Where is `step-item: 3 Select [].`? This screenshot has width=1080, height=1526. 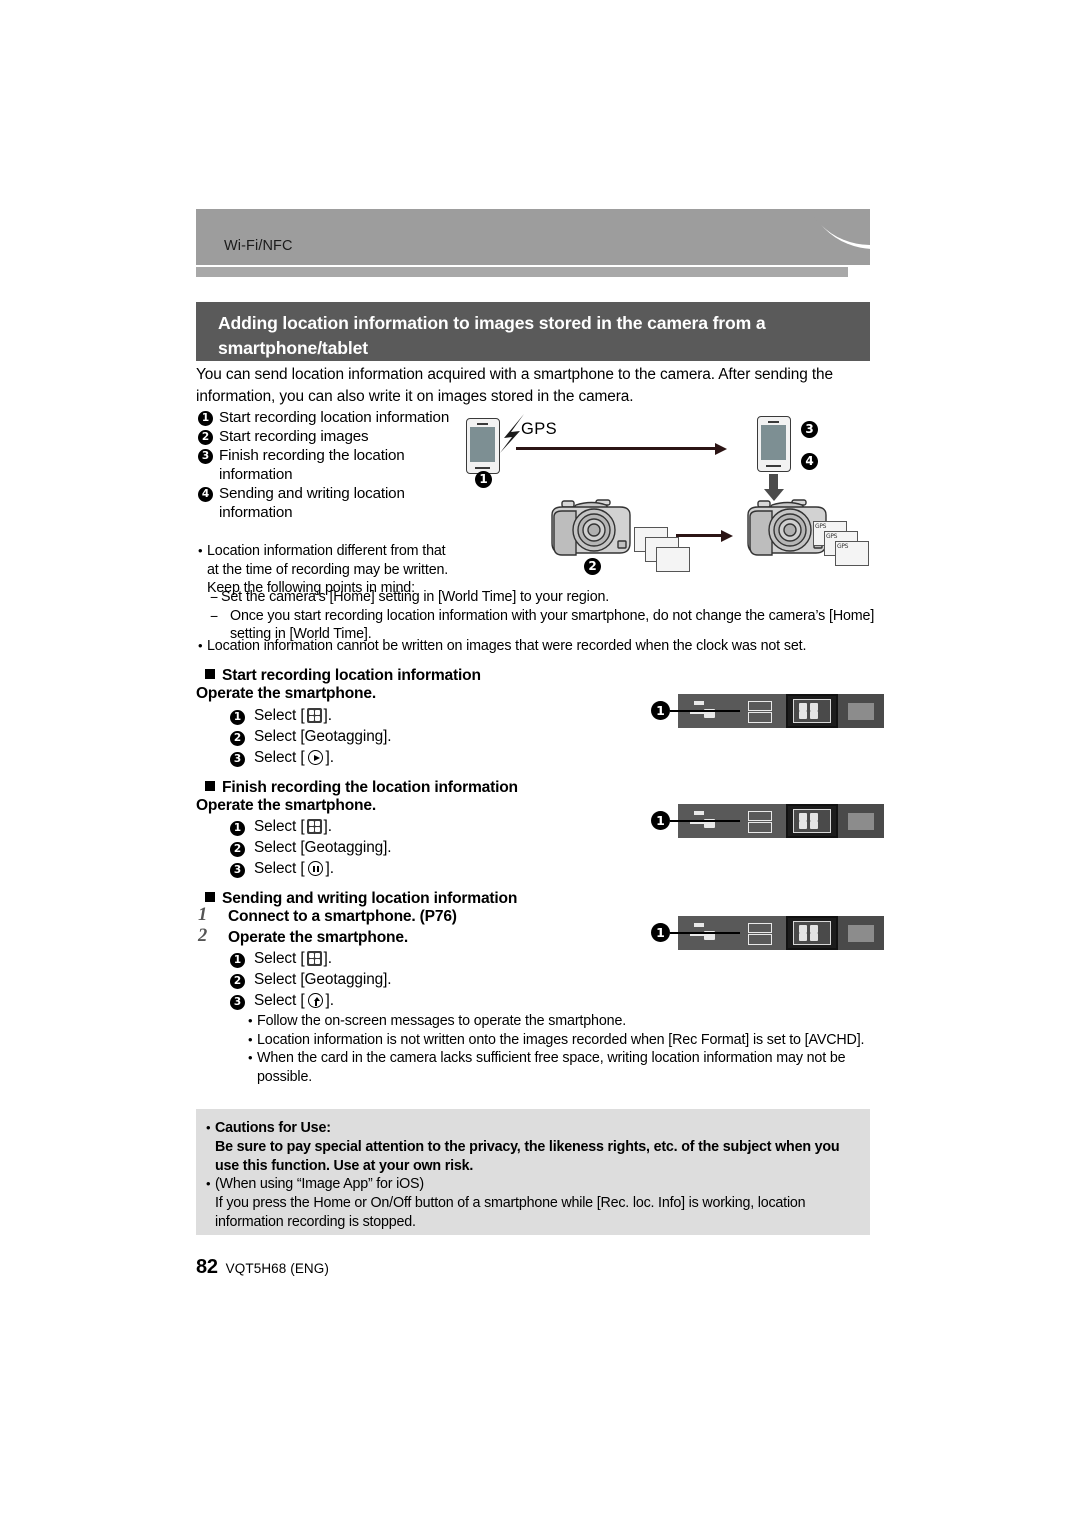 step-item: 3 Select []. is located at coordinates (310, 1000).